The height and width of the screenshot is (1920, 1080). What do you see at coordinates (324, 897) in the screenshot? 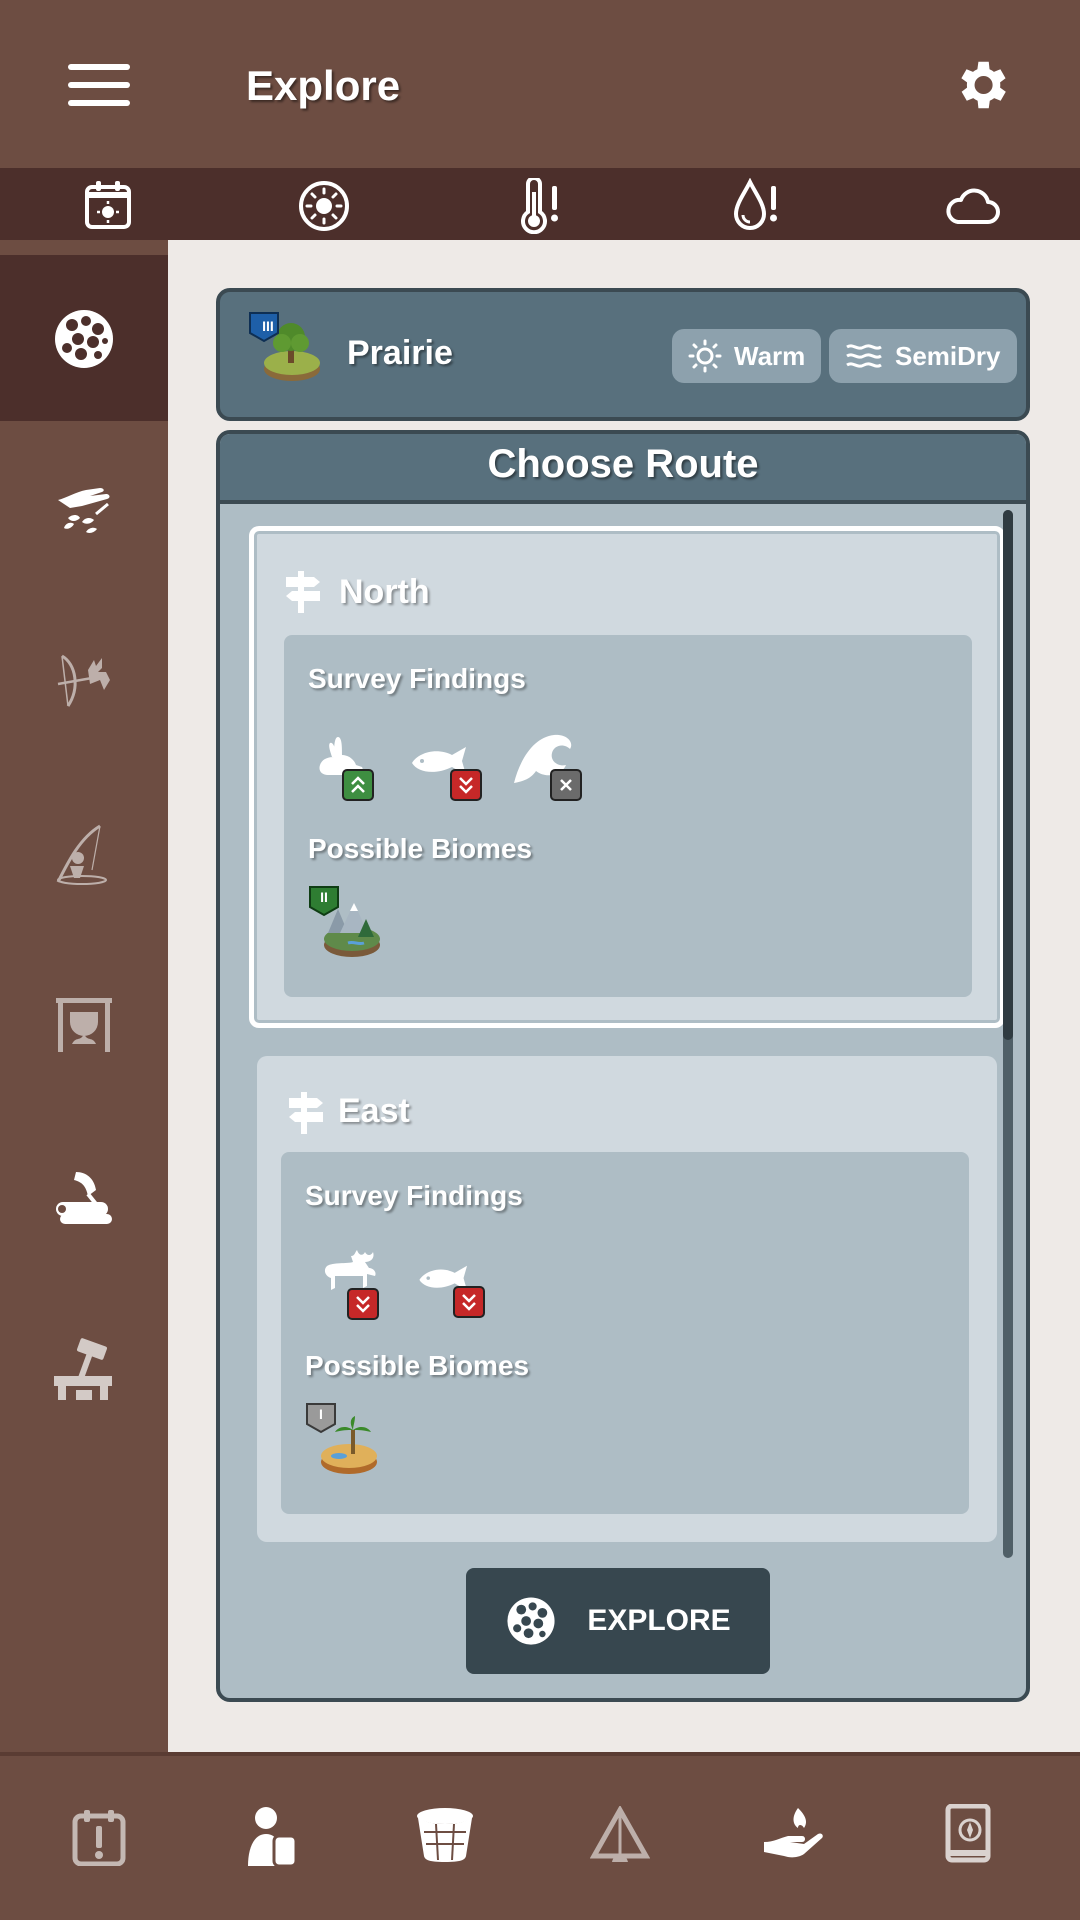
I see `biome-tier-label: II` at bounding box center [324, 897].